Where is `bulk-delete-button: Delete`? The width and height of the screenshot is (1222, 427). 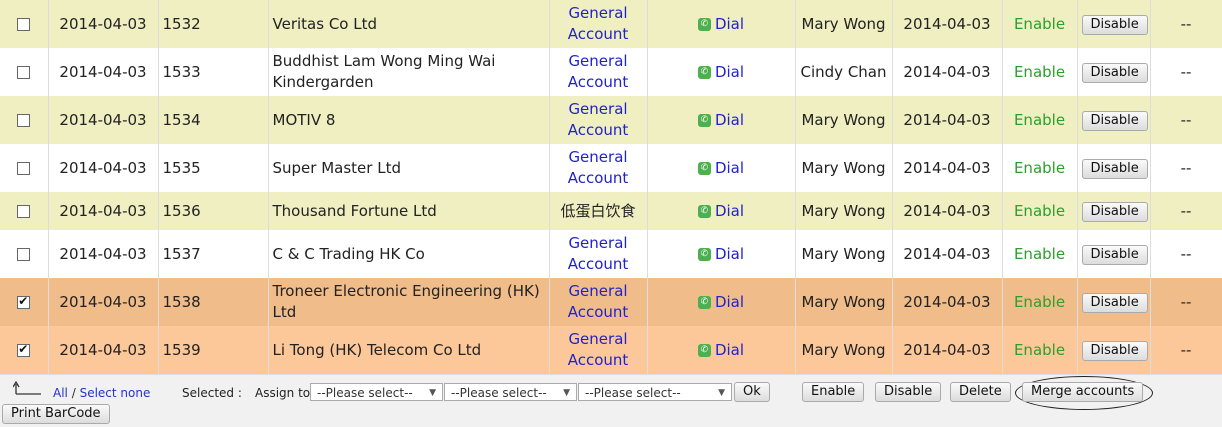
bulk-delete-button: Delete is located at coordinates (980, 392).